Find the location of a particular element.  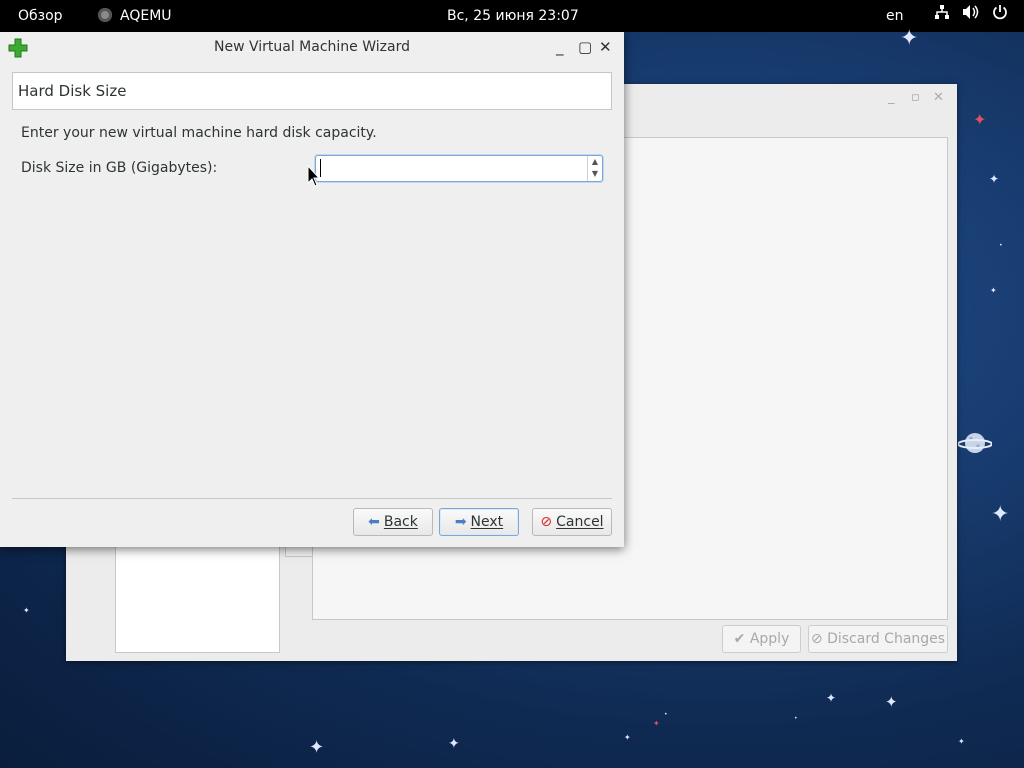

clock: Вс, 25 июня 23:07 is located at coordinates (513, 16).